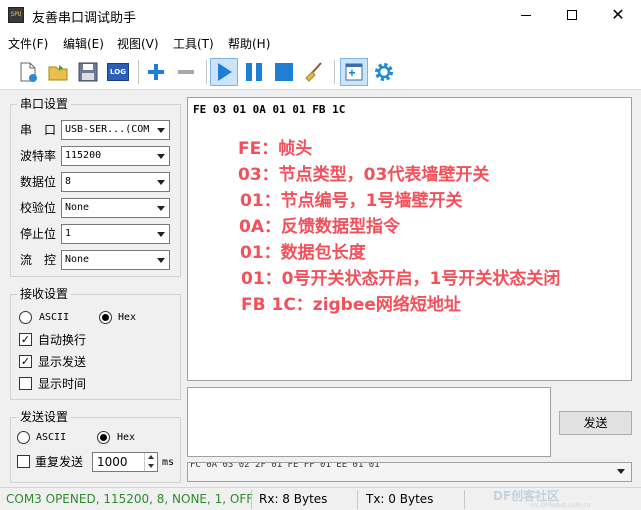 The width and height of the screenshot is (641, 510). Describe the element at coordinates (68, 181) in the screenshot. I see `databits-value: 8` at that location.